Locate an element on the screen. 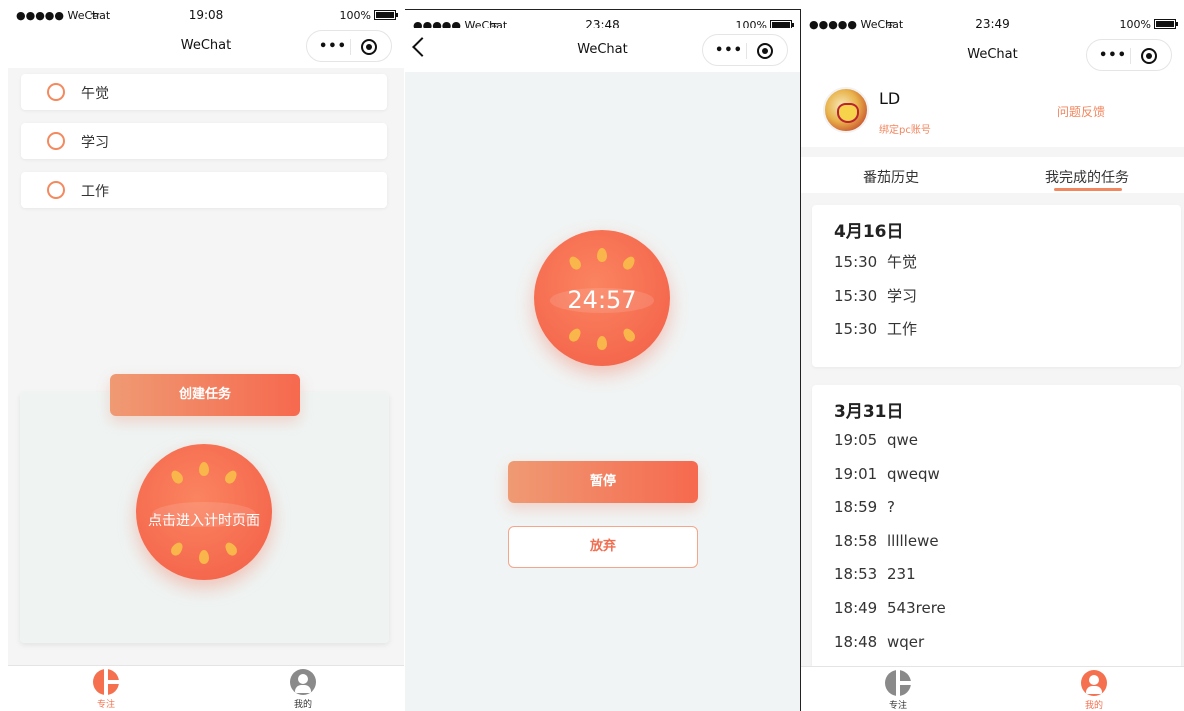 The height and width of the screenshot is (711, 1184). start-timer-tomato: 点击进入计时页面 is located at coordinates (204, 512).